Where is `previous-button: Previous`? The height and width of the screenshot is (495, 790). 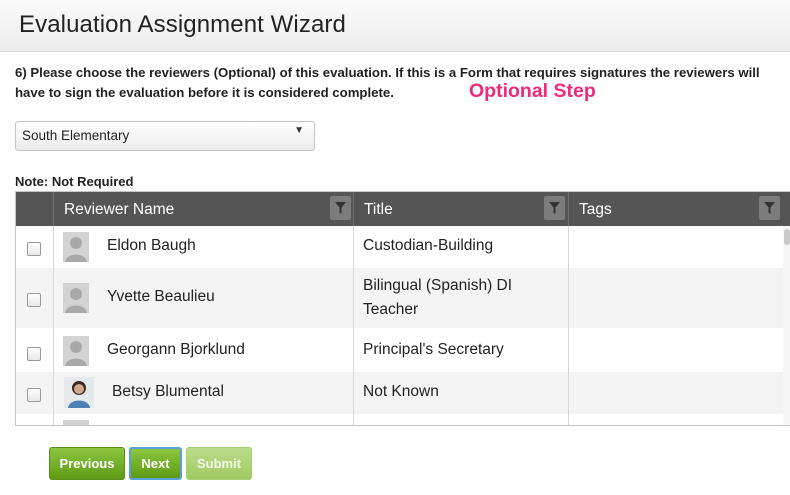 previous-button: Previous is located at coordinates (87, 463).